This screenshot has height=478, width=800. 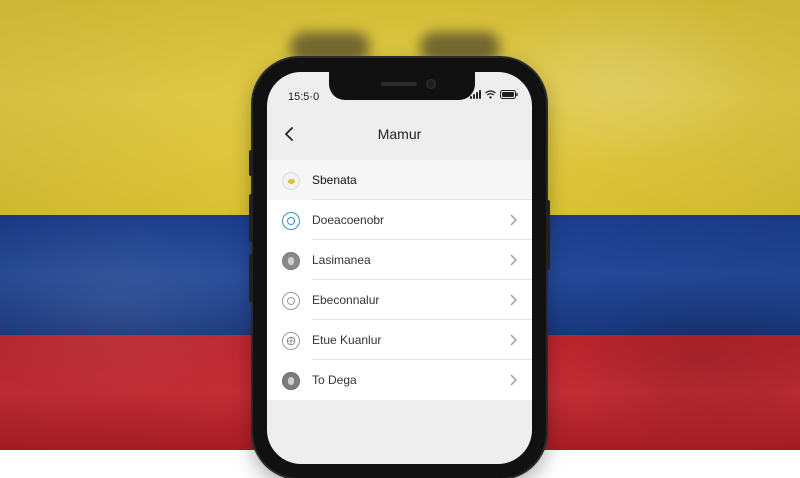 I want to click on wifi-icon, so click(x=490, y=94).